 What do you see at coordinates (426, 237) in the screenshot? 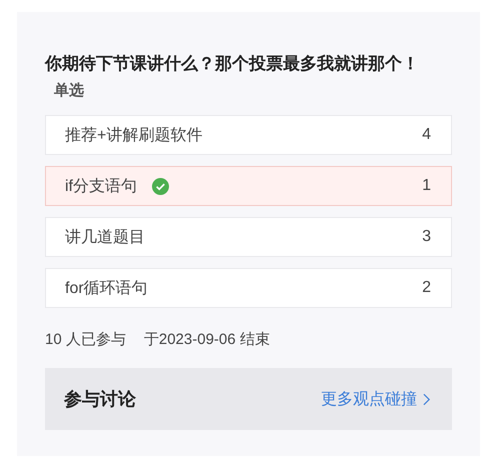
I see `vote-count: 3` at bounding box center [426, 237].